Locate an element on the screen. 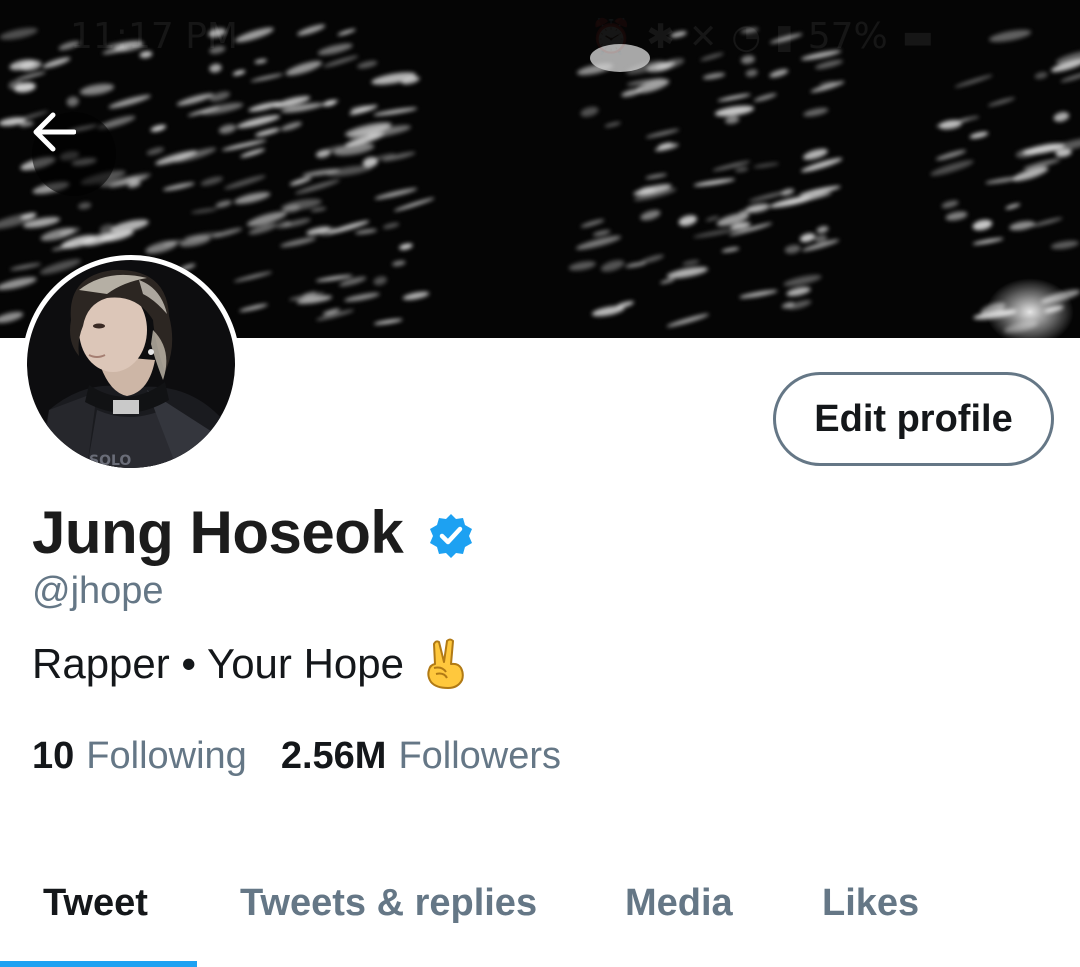  alarm-icon: ⏰ is located at coordinates (611, 36).